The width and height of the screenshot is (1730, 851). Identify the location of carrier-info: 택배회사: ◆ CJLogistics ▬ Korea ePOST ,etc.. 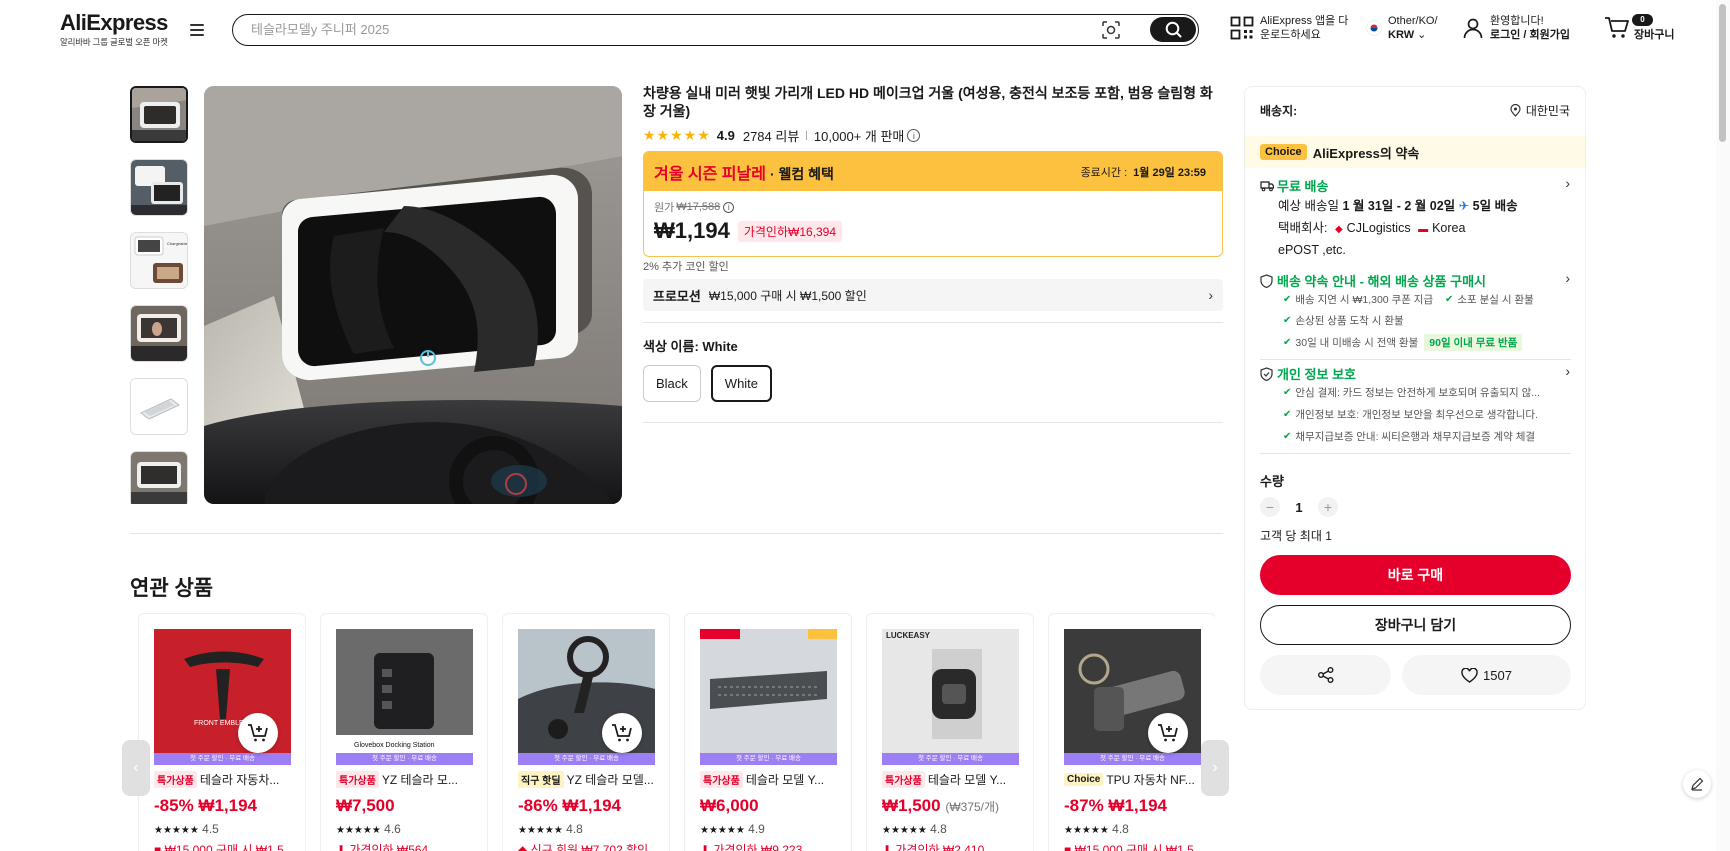
(1428, 239).